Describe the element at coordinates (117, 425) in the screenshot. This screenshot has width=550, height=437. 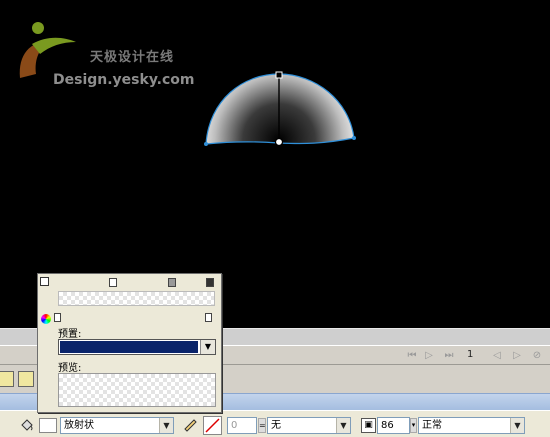
I see `fill-type-select: 放射状 ▼` at that location.